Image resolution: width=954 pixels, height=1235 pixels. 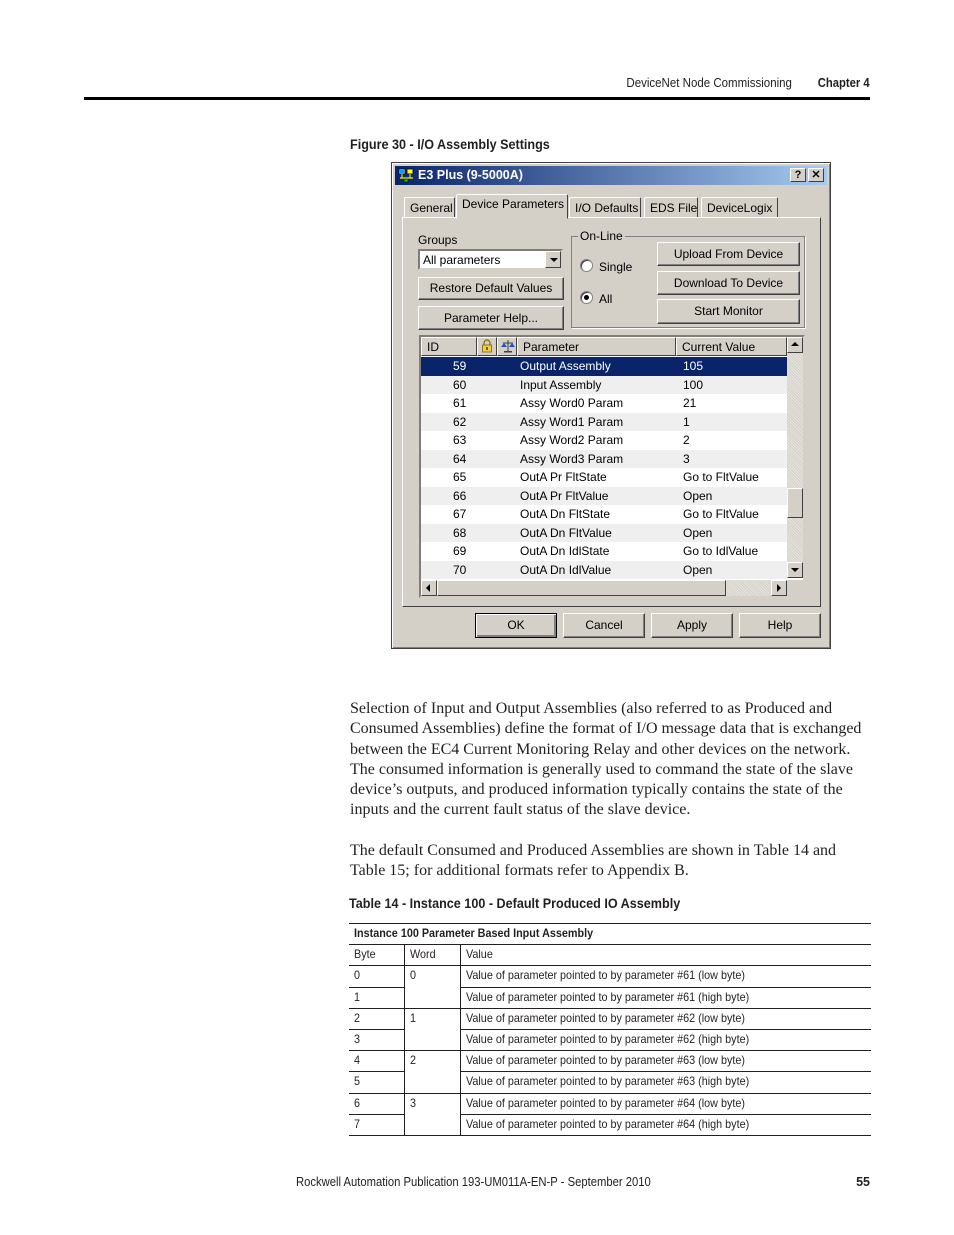 I want to click on word-cell: 2, so click(x=432, y=1072).